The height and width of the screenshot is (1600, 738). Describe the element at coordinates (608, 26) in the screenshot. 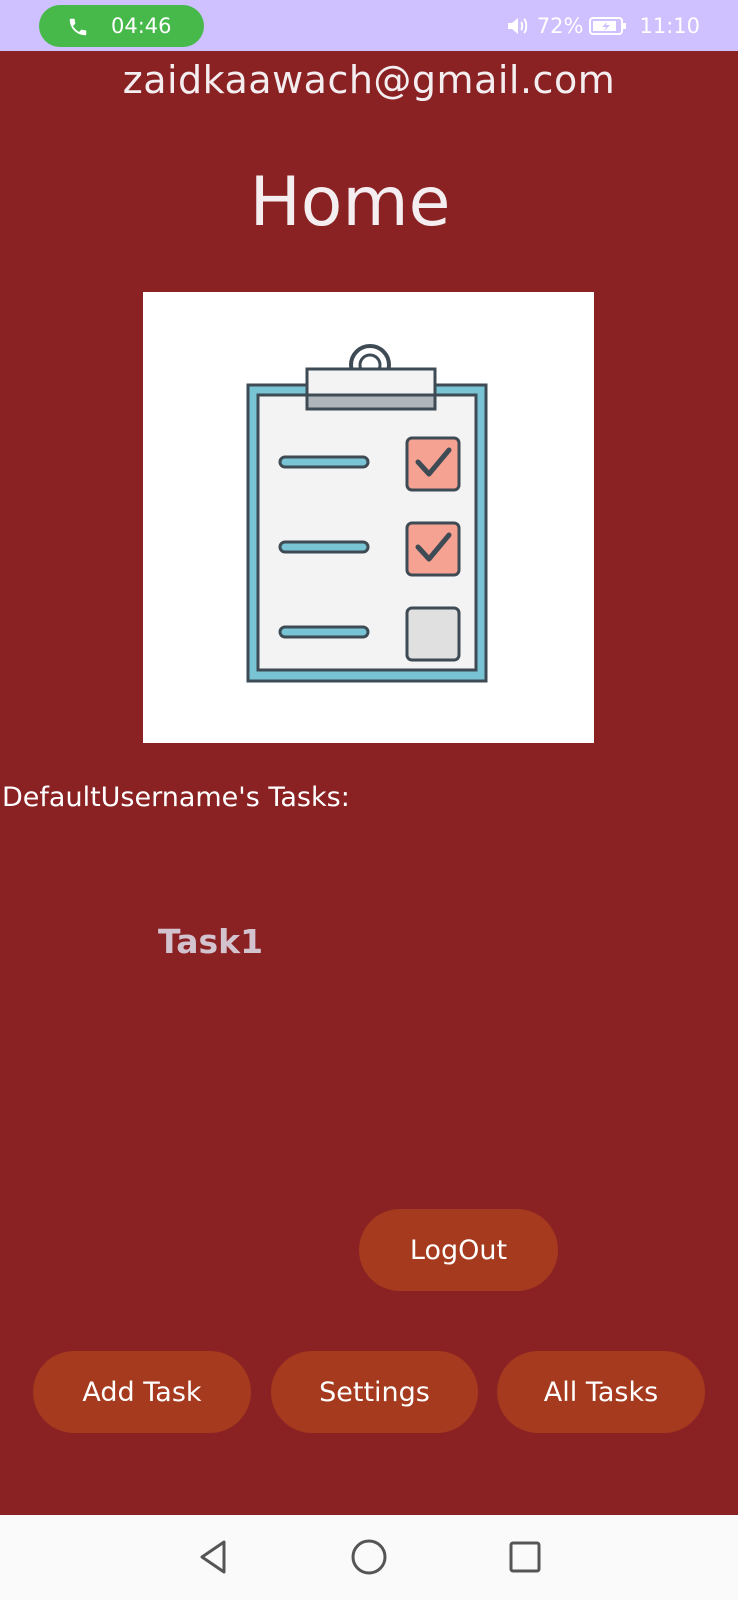

I see `battery-charging-icon` at that location.